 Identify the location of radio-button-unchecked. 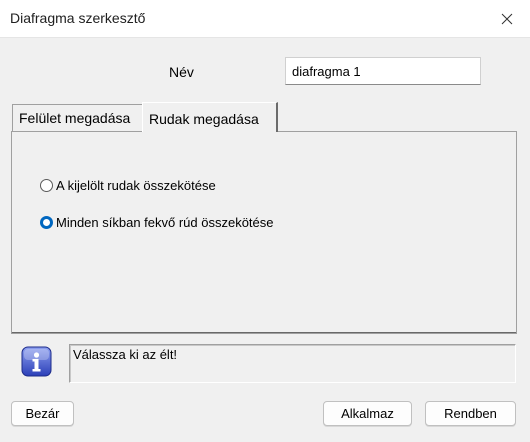
(46, 185).